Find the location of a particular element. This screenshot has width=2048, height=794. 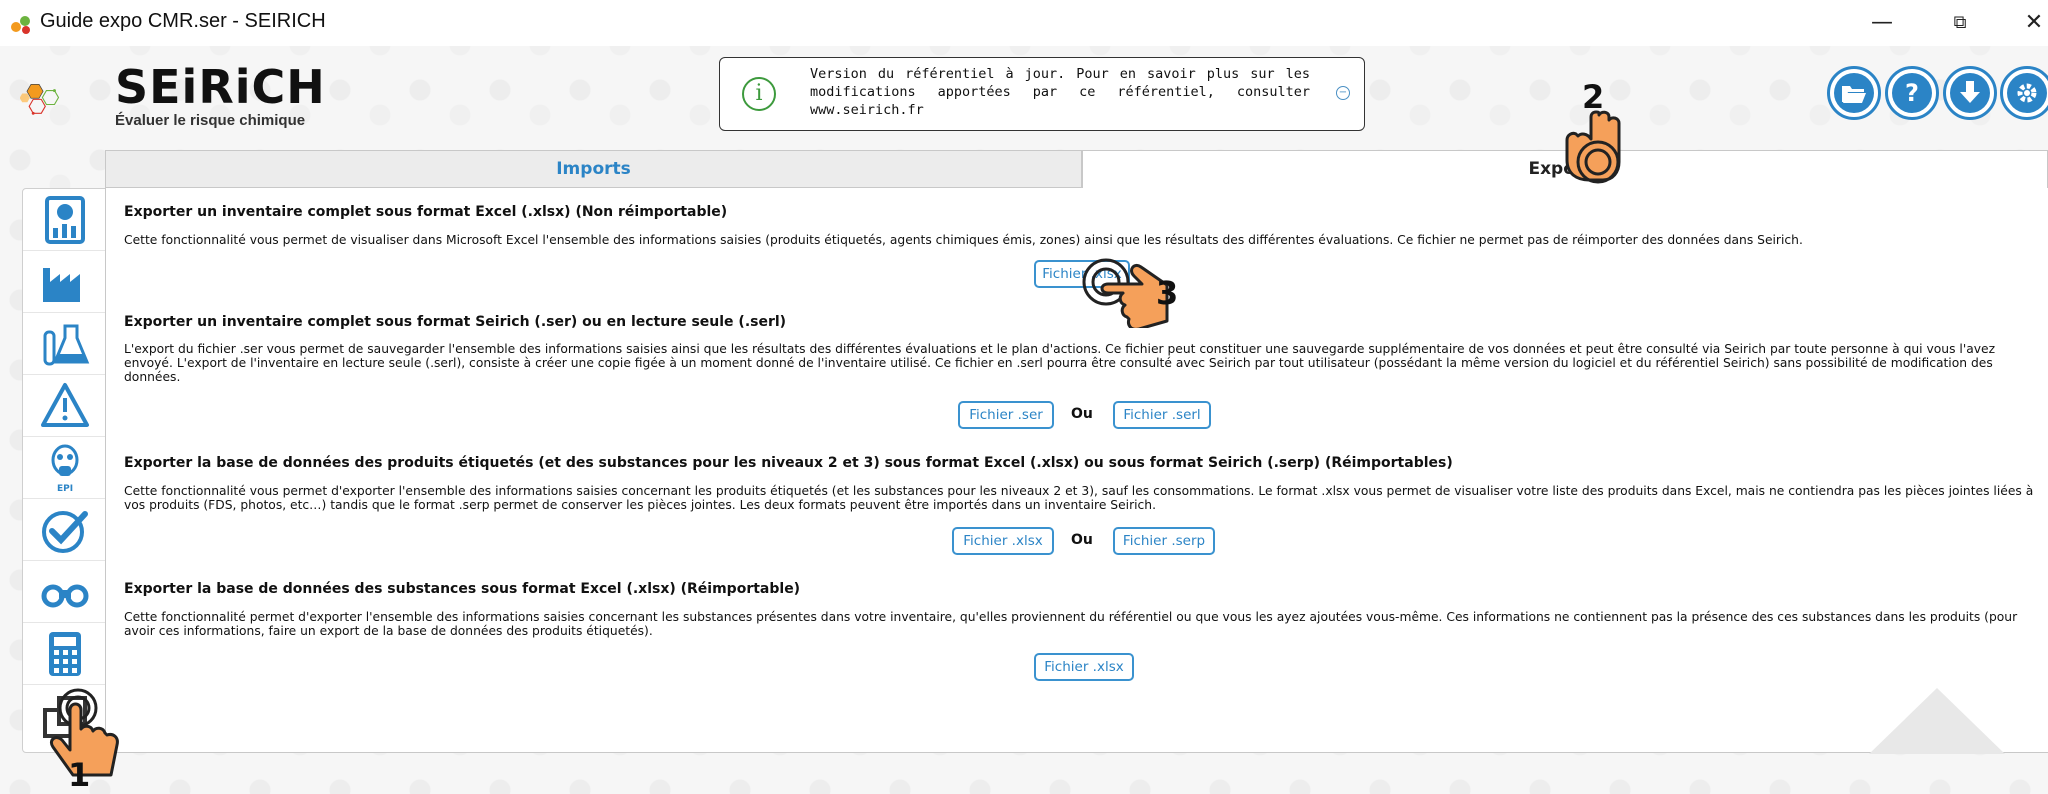

download-icon is located at coordinates (1970, 92).